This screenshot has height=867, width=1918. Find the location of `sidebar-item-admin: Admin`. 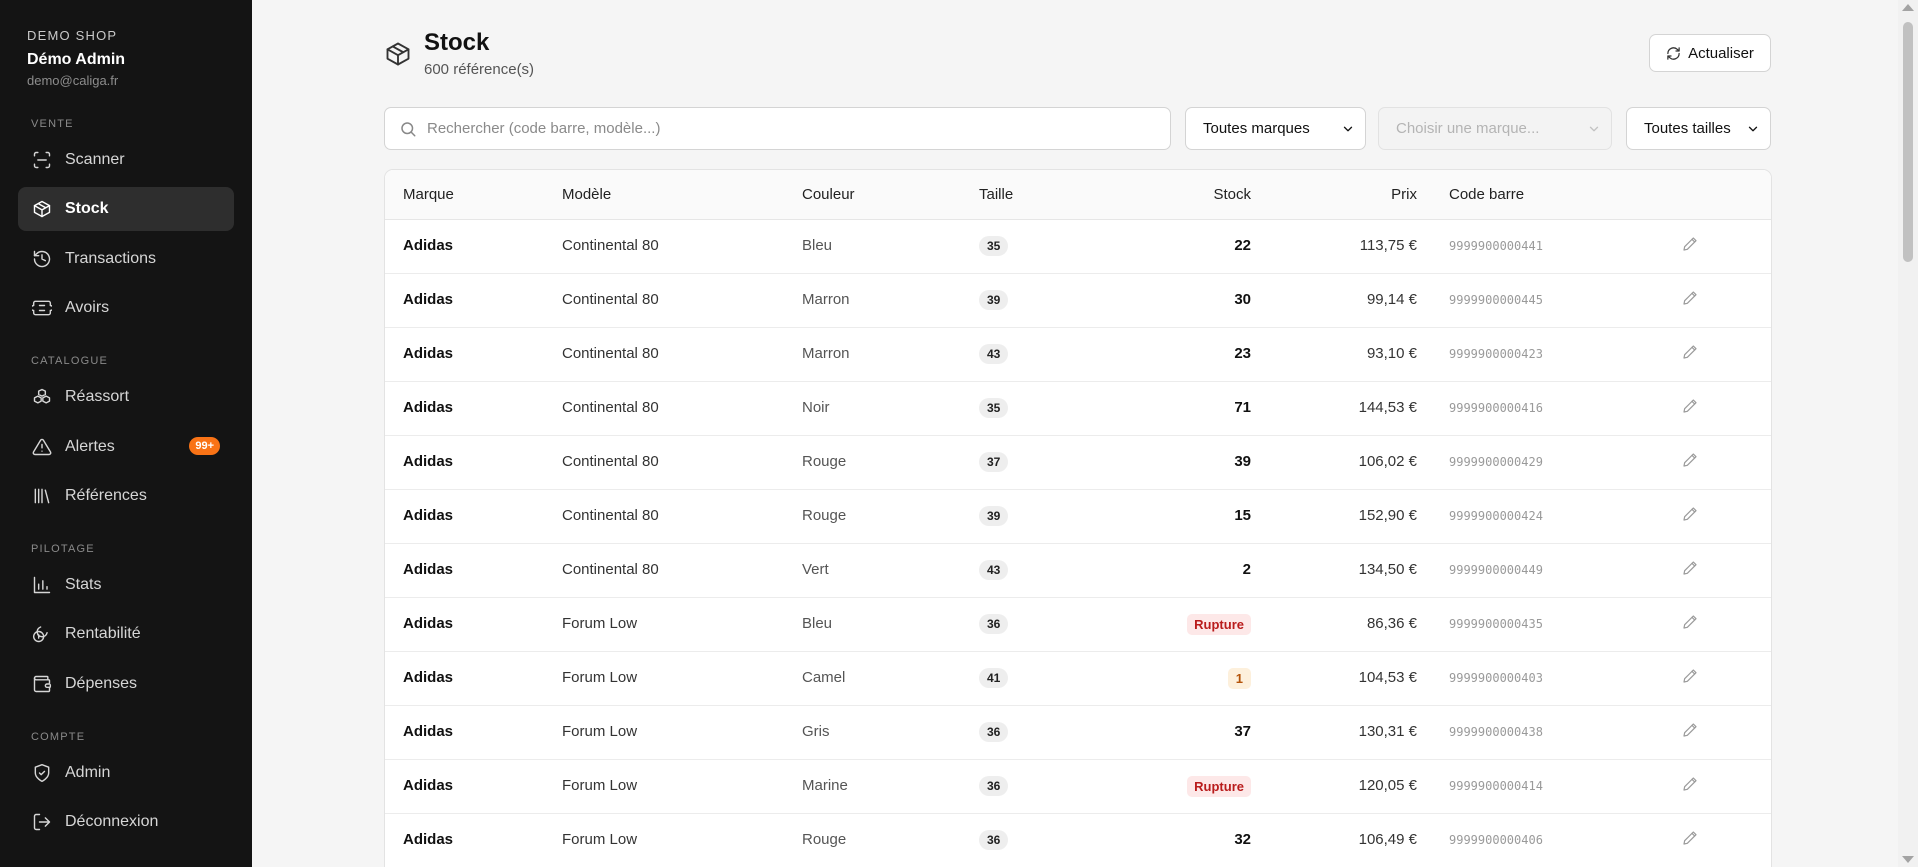

sidebar-item-admin: Admin is located at coordinates (126, 773).